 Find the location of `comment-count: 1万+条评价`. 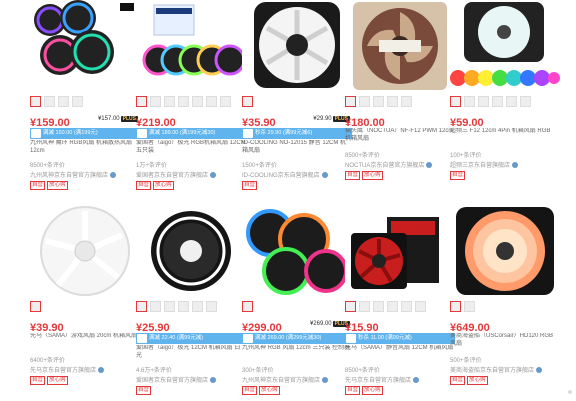

comment-count: 1万+条评价 is located at coordinates (191, 164).